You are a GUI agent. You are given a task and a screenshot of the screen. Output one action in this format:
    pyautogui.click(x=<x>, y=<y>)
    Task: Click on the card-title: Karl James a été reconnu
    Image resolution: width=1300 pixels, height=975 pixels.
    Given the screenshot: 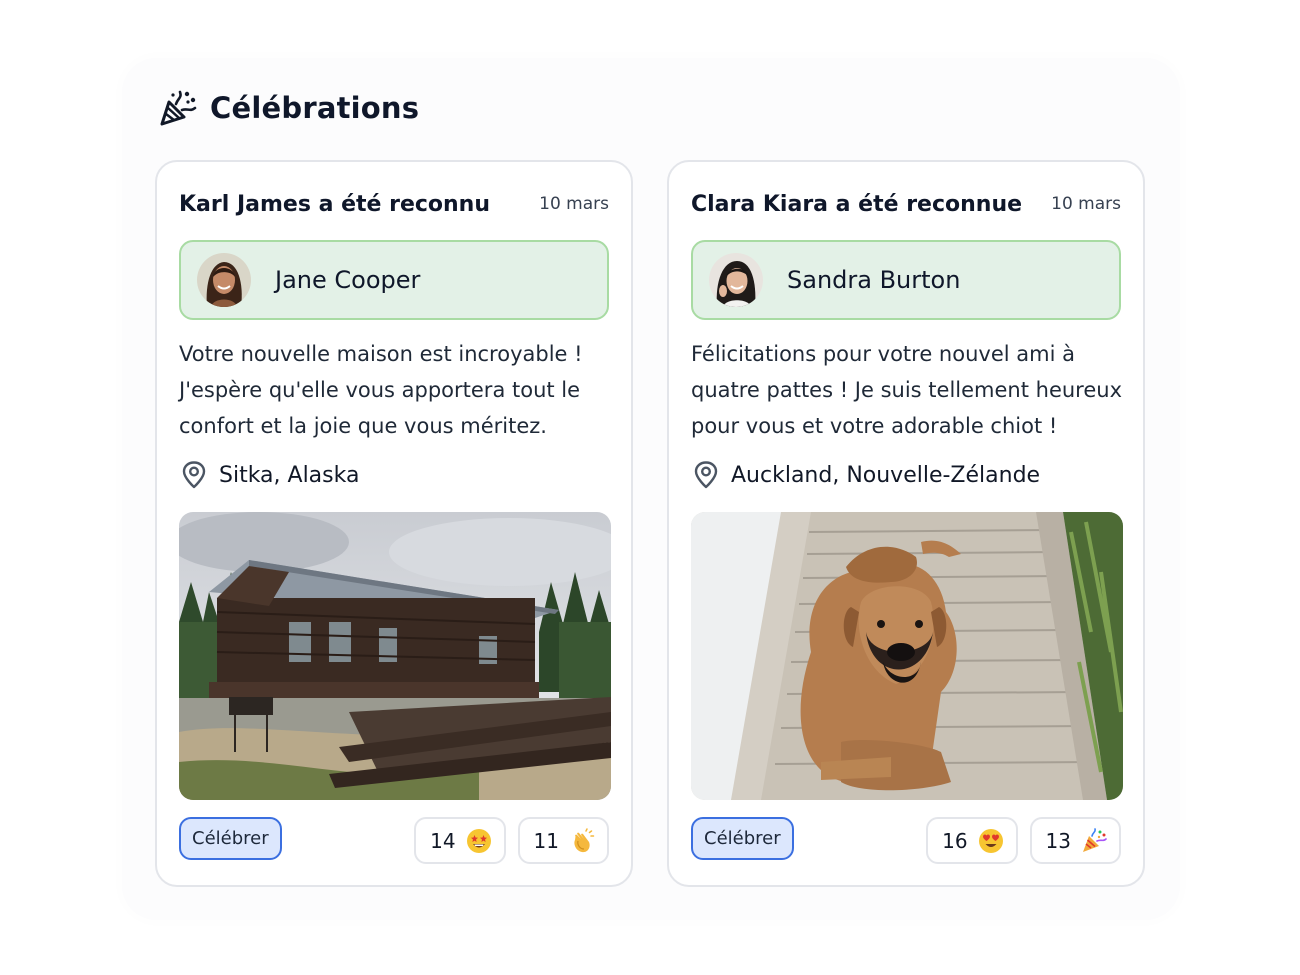 What is the action you would take?
    pyautogui.click(x=335, y=204)
    